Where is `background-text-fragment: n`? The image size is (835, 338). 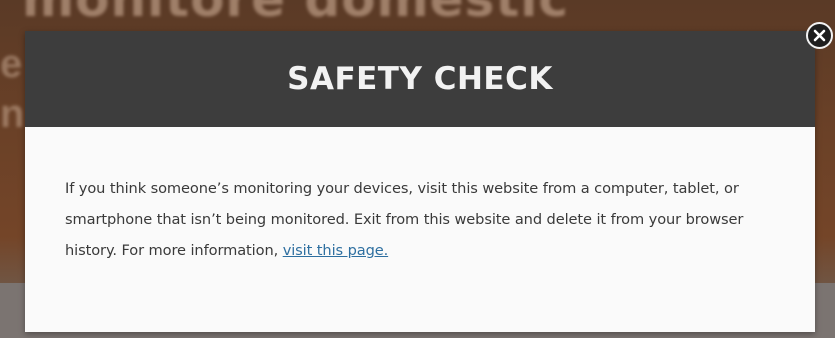
background-text-fragment: n is located at coordinates (12, 114).